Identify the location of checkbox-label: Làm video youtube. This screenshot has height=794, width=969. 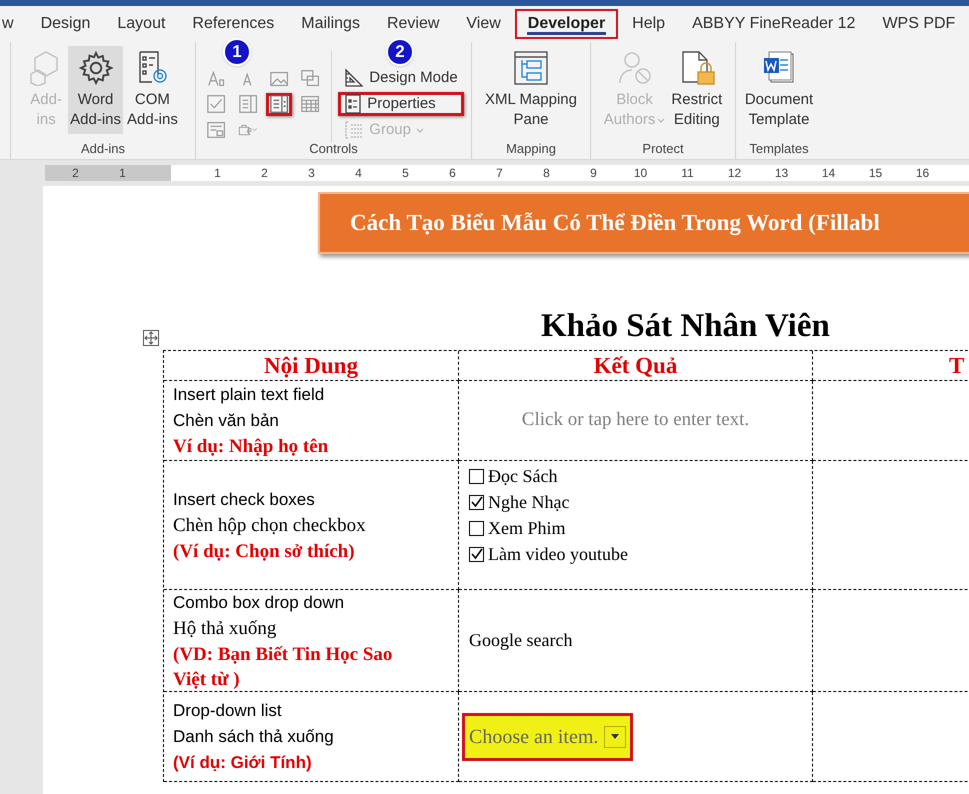
(558, 554).